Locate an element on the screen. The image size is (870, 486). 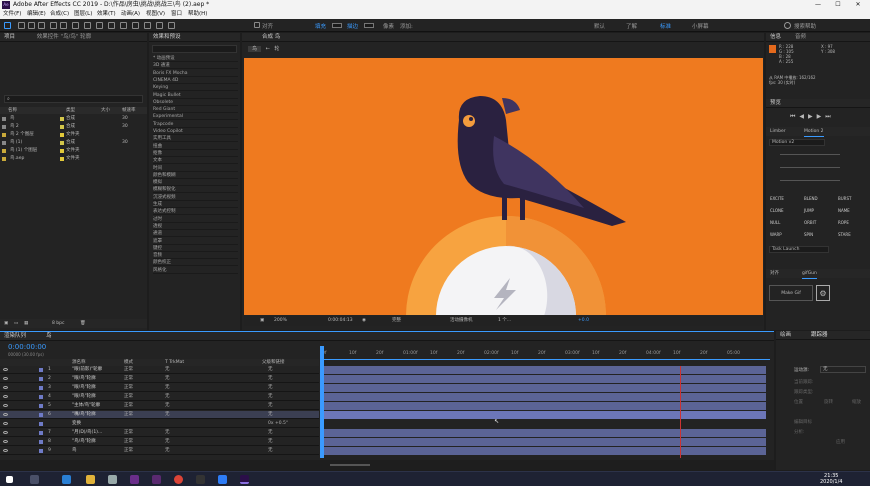
puppet-pin-tool-icon is located at coordinates (171, 25).